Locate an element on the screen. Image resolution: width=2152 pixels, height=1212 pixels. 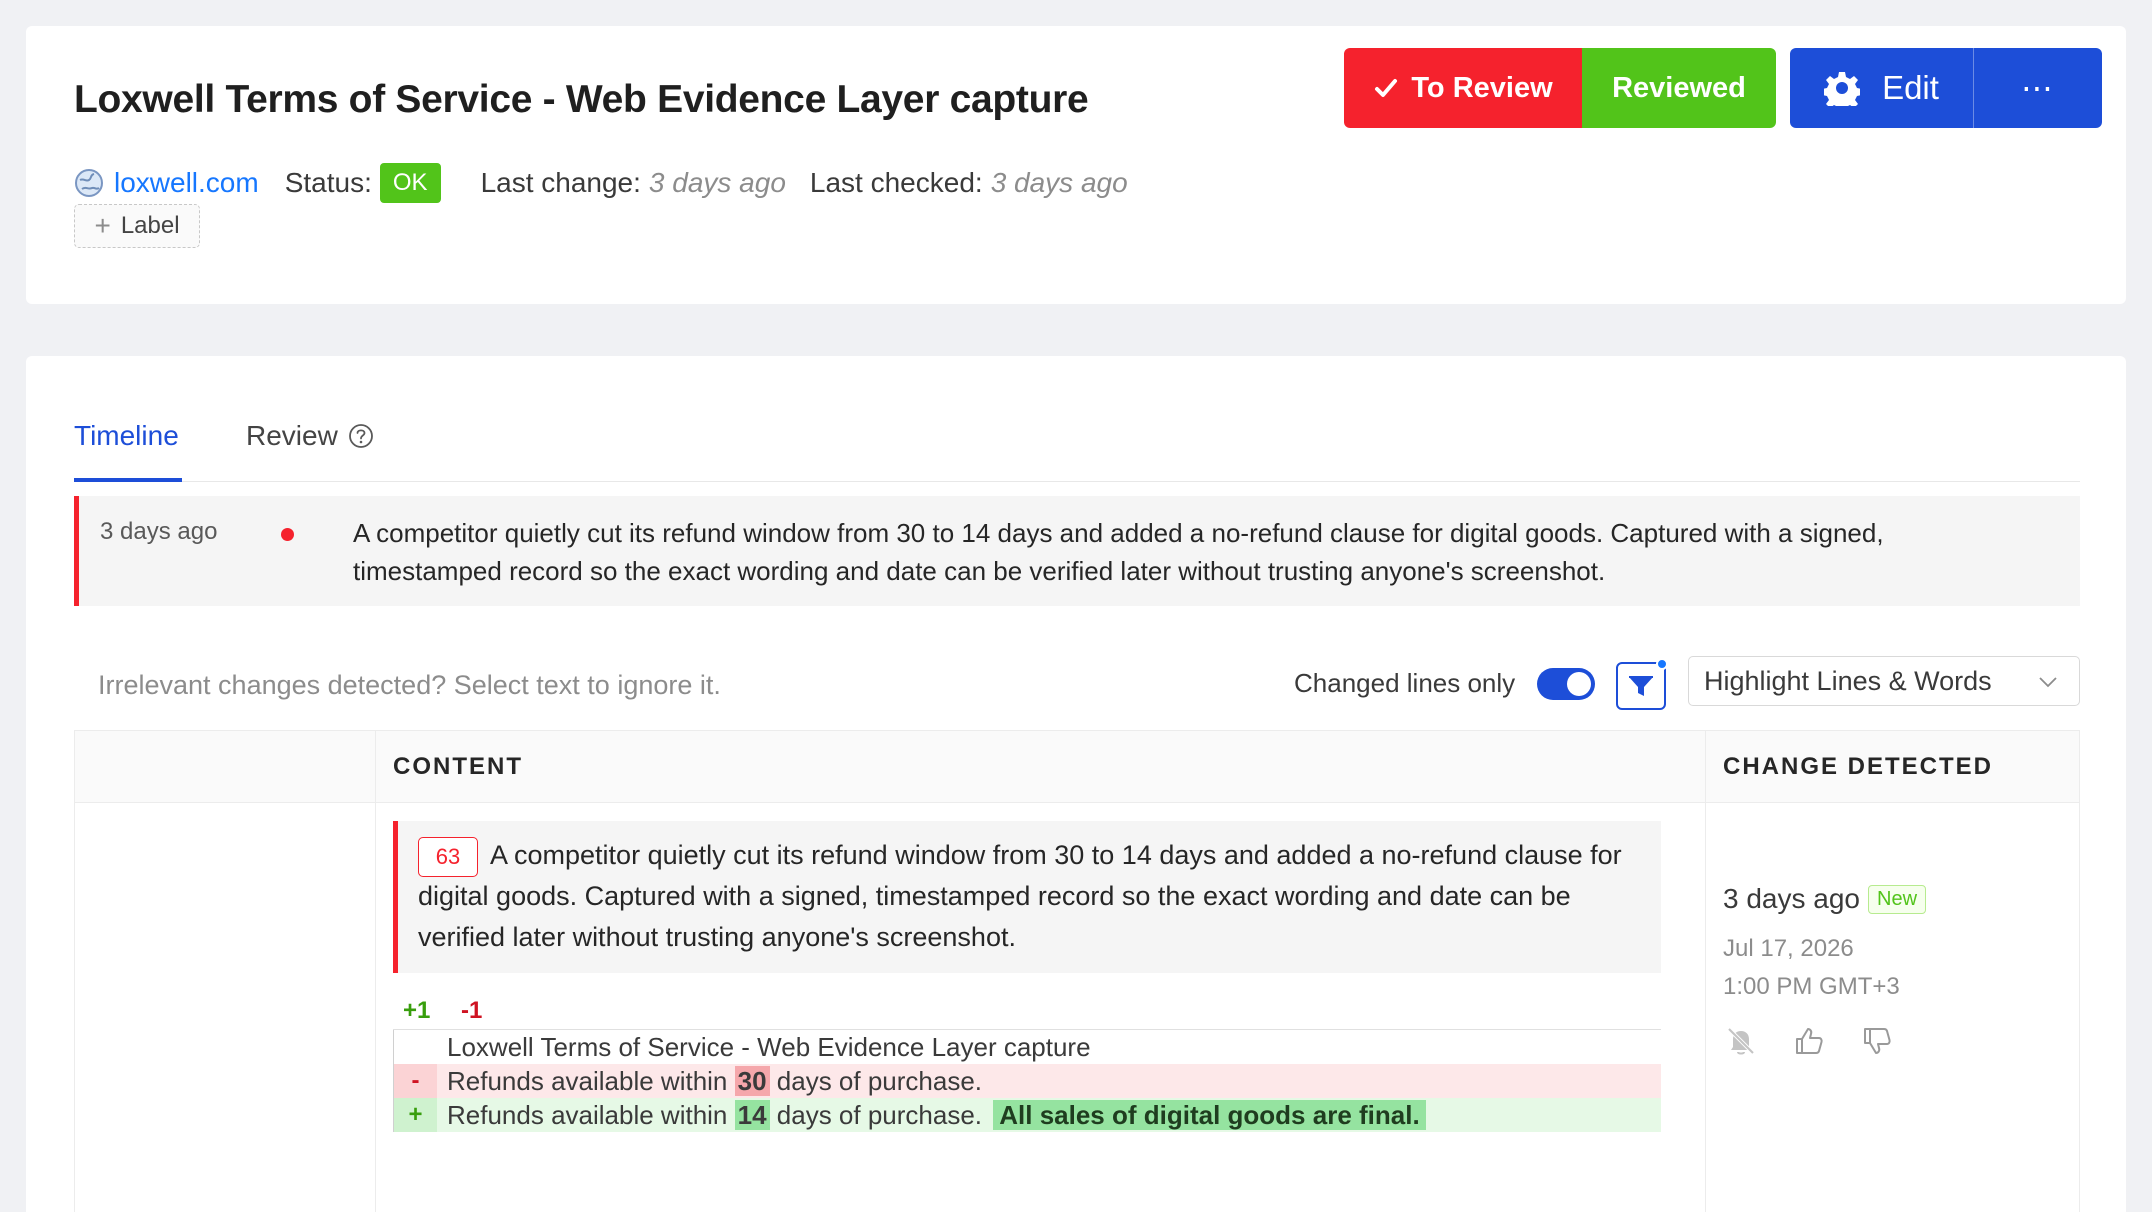
diff-removed-word: 30 is located at coordinates (752, 1080).